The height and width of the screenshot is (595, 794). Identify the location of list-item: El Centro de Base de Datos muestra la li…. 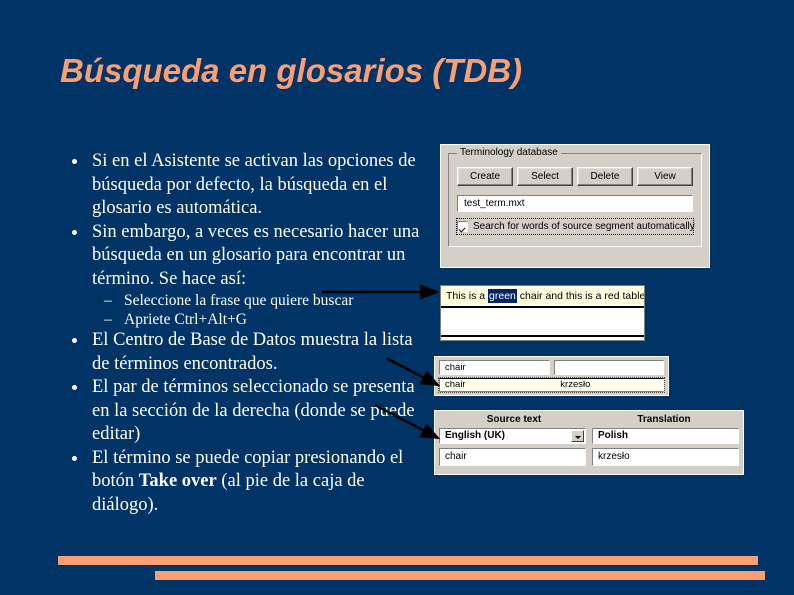
(242, 352).